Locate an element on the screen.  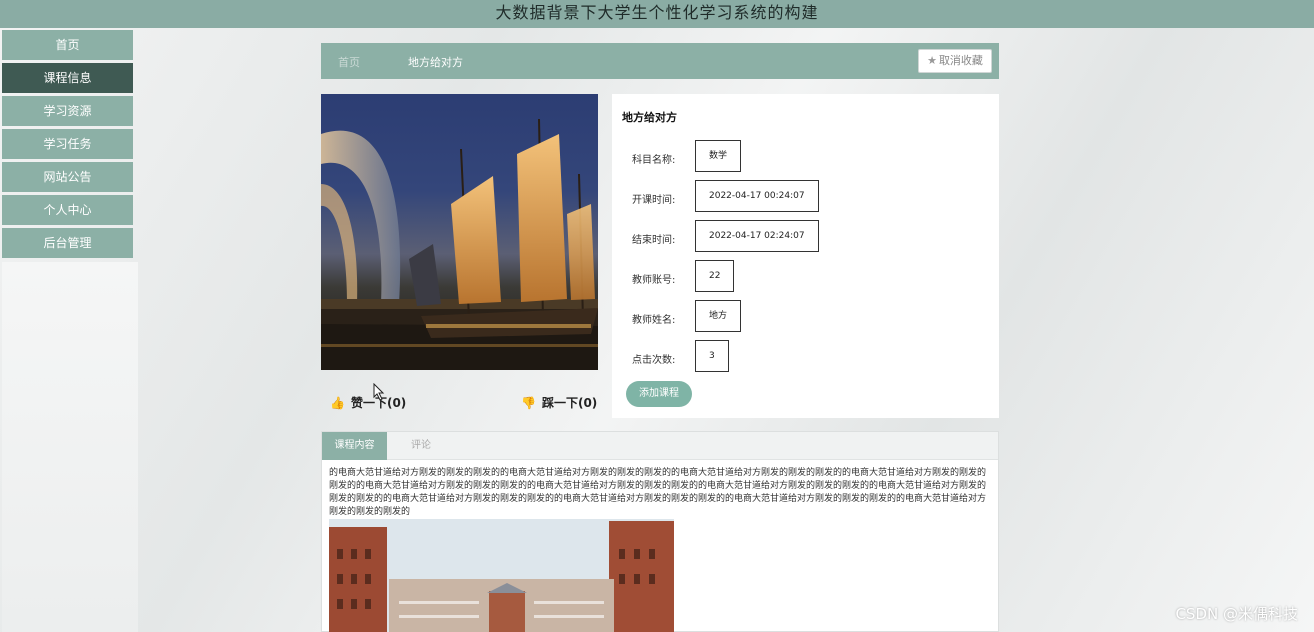
unfavorite-button: ★ 取消收藏 is located at coordinates (955, 61).